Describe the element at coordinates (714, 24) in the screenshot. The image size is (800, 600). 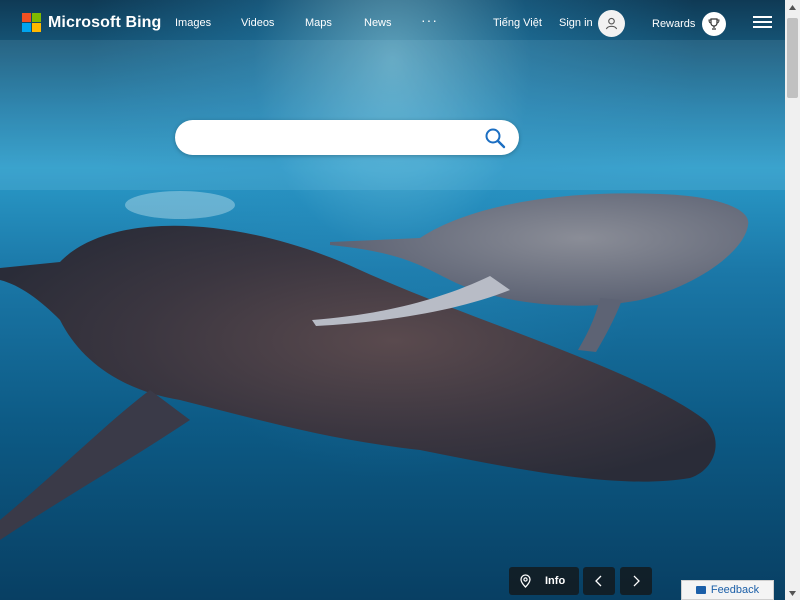
I see `trophy-icon` at that location.